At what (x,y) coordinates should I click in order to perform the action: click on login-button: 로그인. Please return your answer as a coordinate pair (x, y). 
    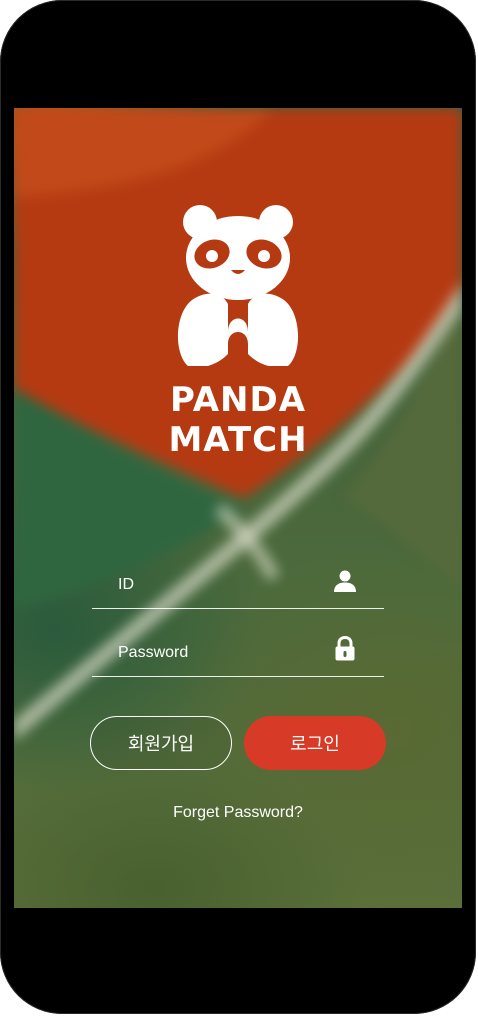
    Looking at the image, I should click on (315, 743).